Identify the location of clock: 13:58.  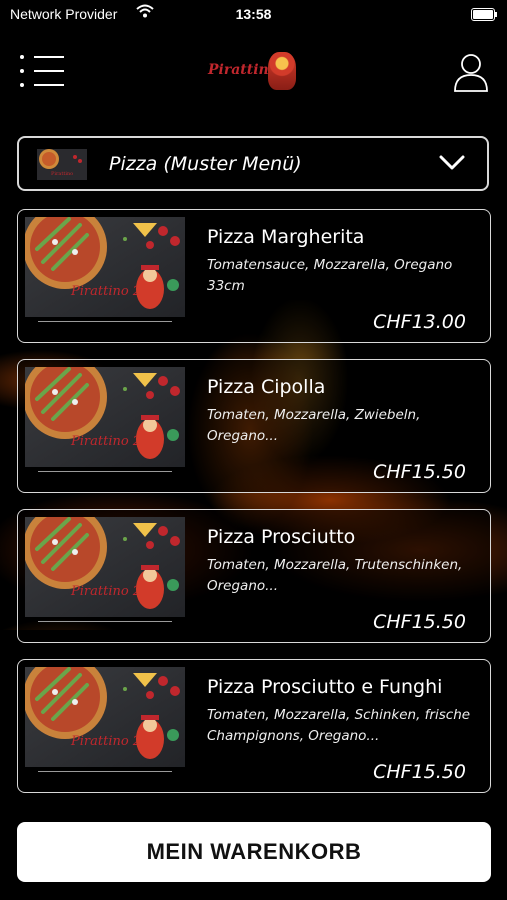
(253, 14).